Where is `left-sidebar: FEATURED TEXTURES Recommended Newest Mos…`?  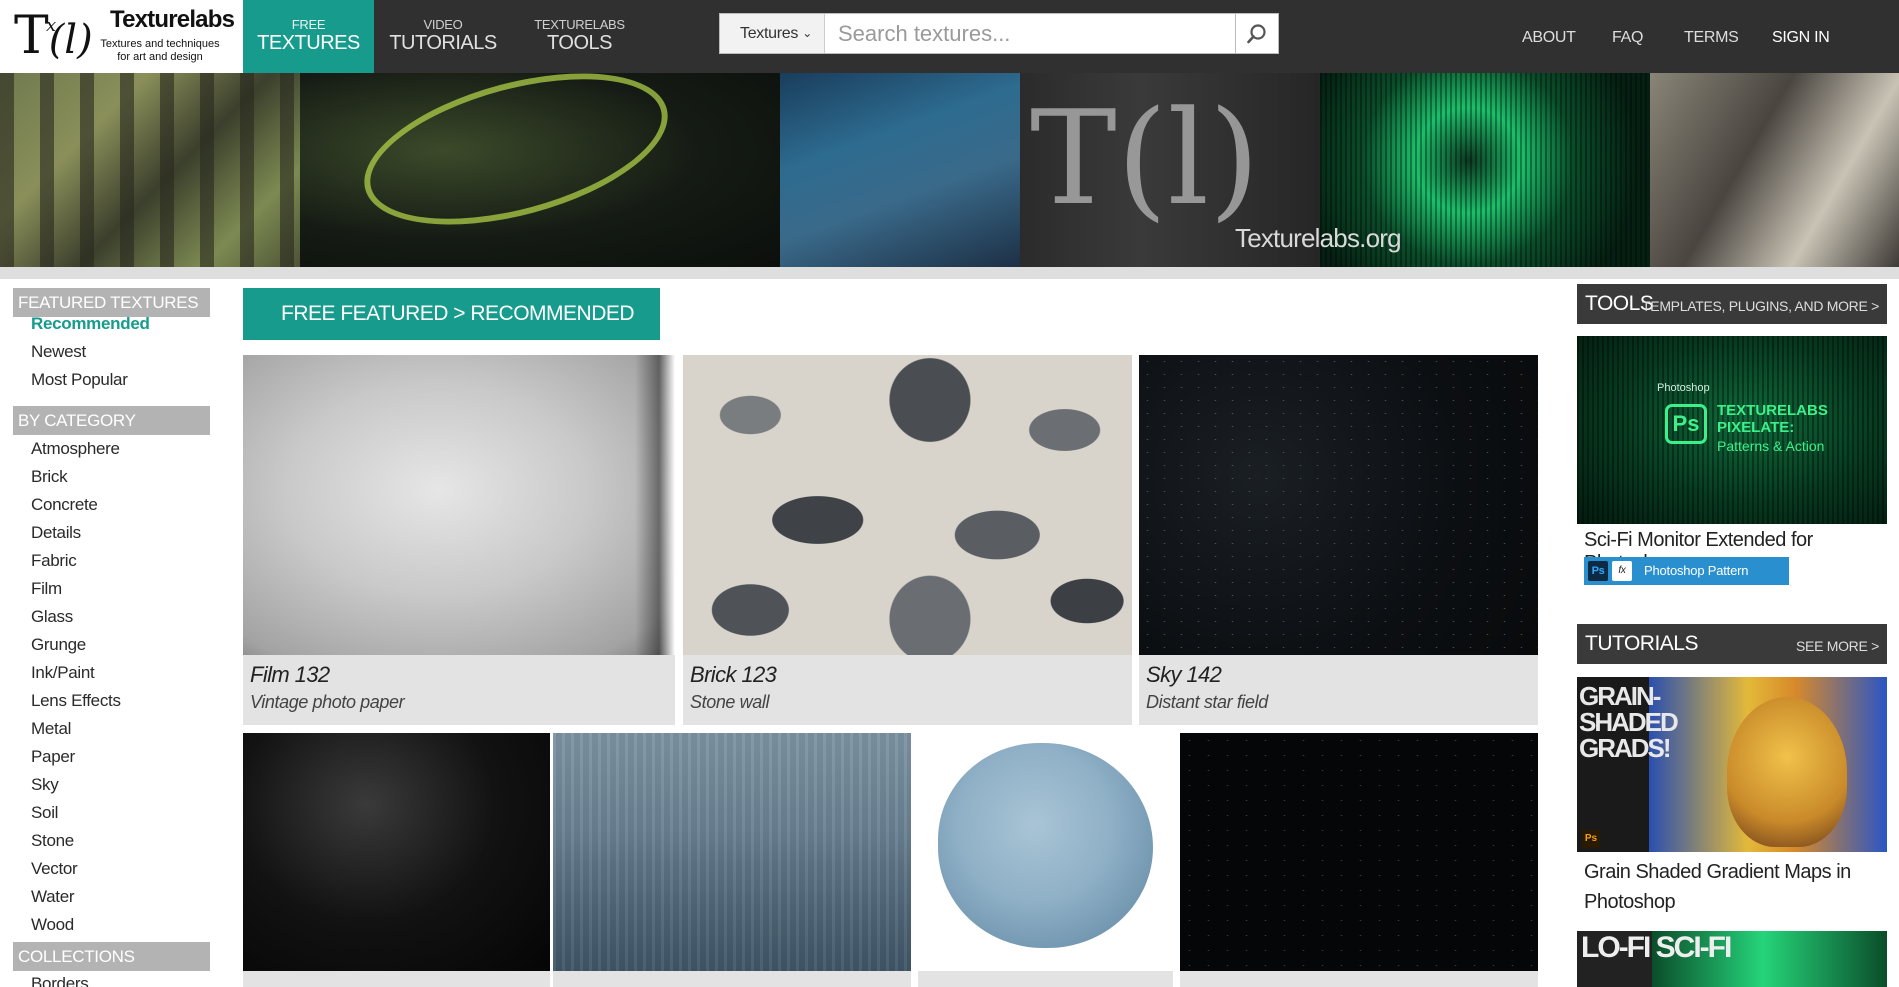
left-sidebar: FEATURED TEXTURES Recommended Newest Mos… is located at coordinates (111, 633).